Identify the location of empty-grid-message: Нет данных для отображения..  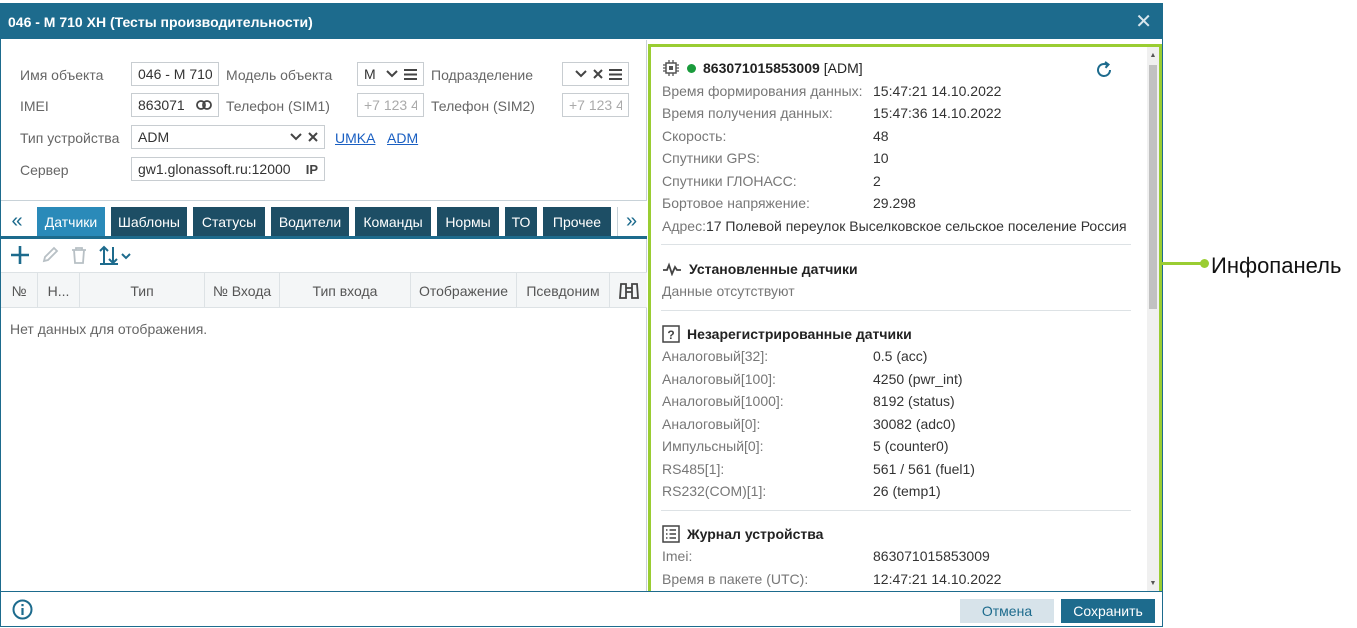
(109, 329).